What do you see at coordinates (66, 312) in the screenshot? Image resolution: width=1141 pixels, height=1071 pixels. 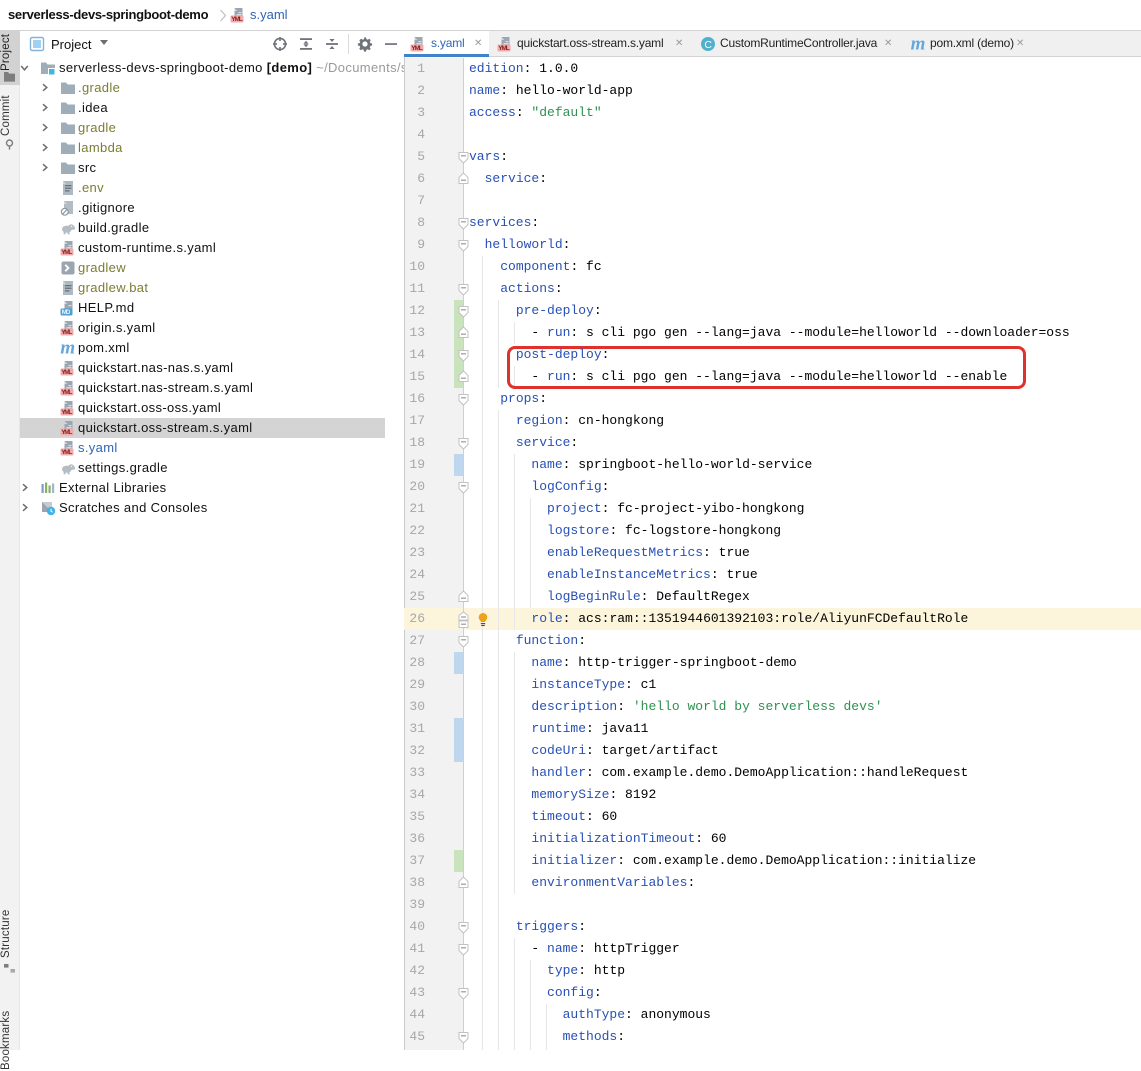 I see `svg-text: MD` at bounding box center [66, 312].